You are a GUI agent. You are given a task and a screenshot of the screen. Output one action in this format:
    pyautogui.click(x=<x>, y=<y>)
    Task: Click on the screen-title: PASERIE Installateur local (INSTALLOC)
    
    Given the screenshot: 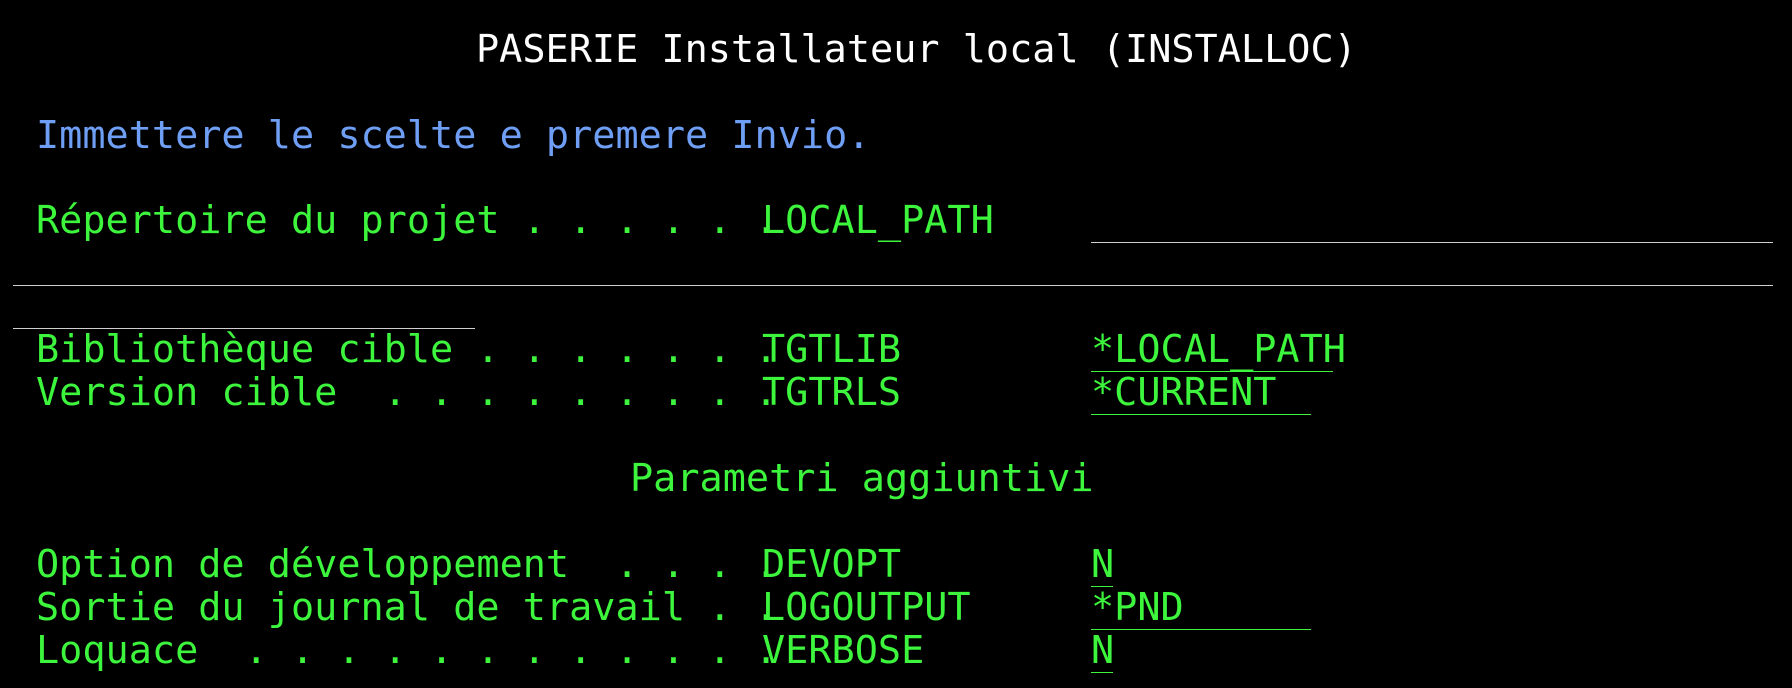 What is the action you would take?
    pyautogui.click(x=916, y=49)
    